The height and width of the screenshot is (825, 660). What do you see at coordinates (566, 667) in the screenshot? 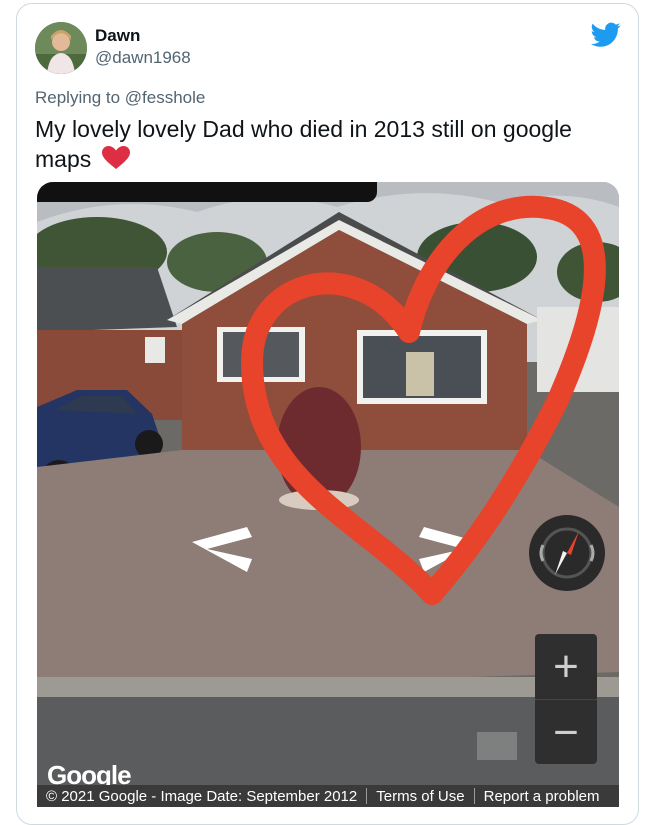
I see `zoom-in-button: +` at bounding box center [566, 667].